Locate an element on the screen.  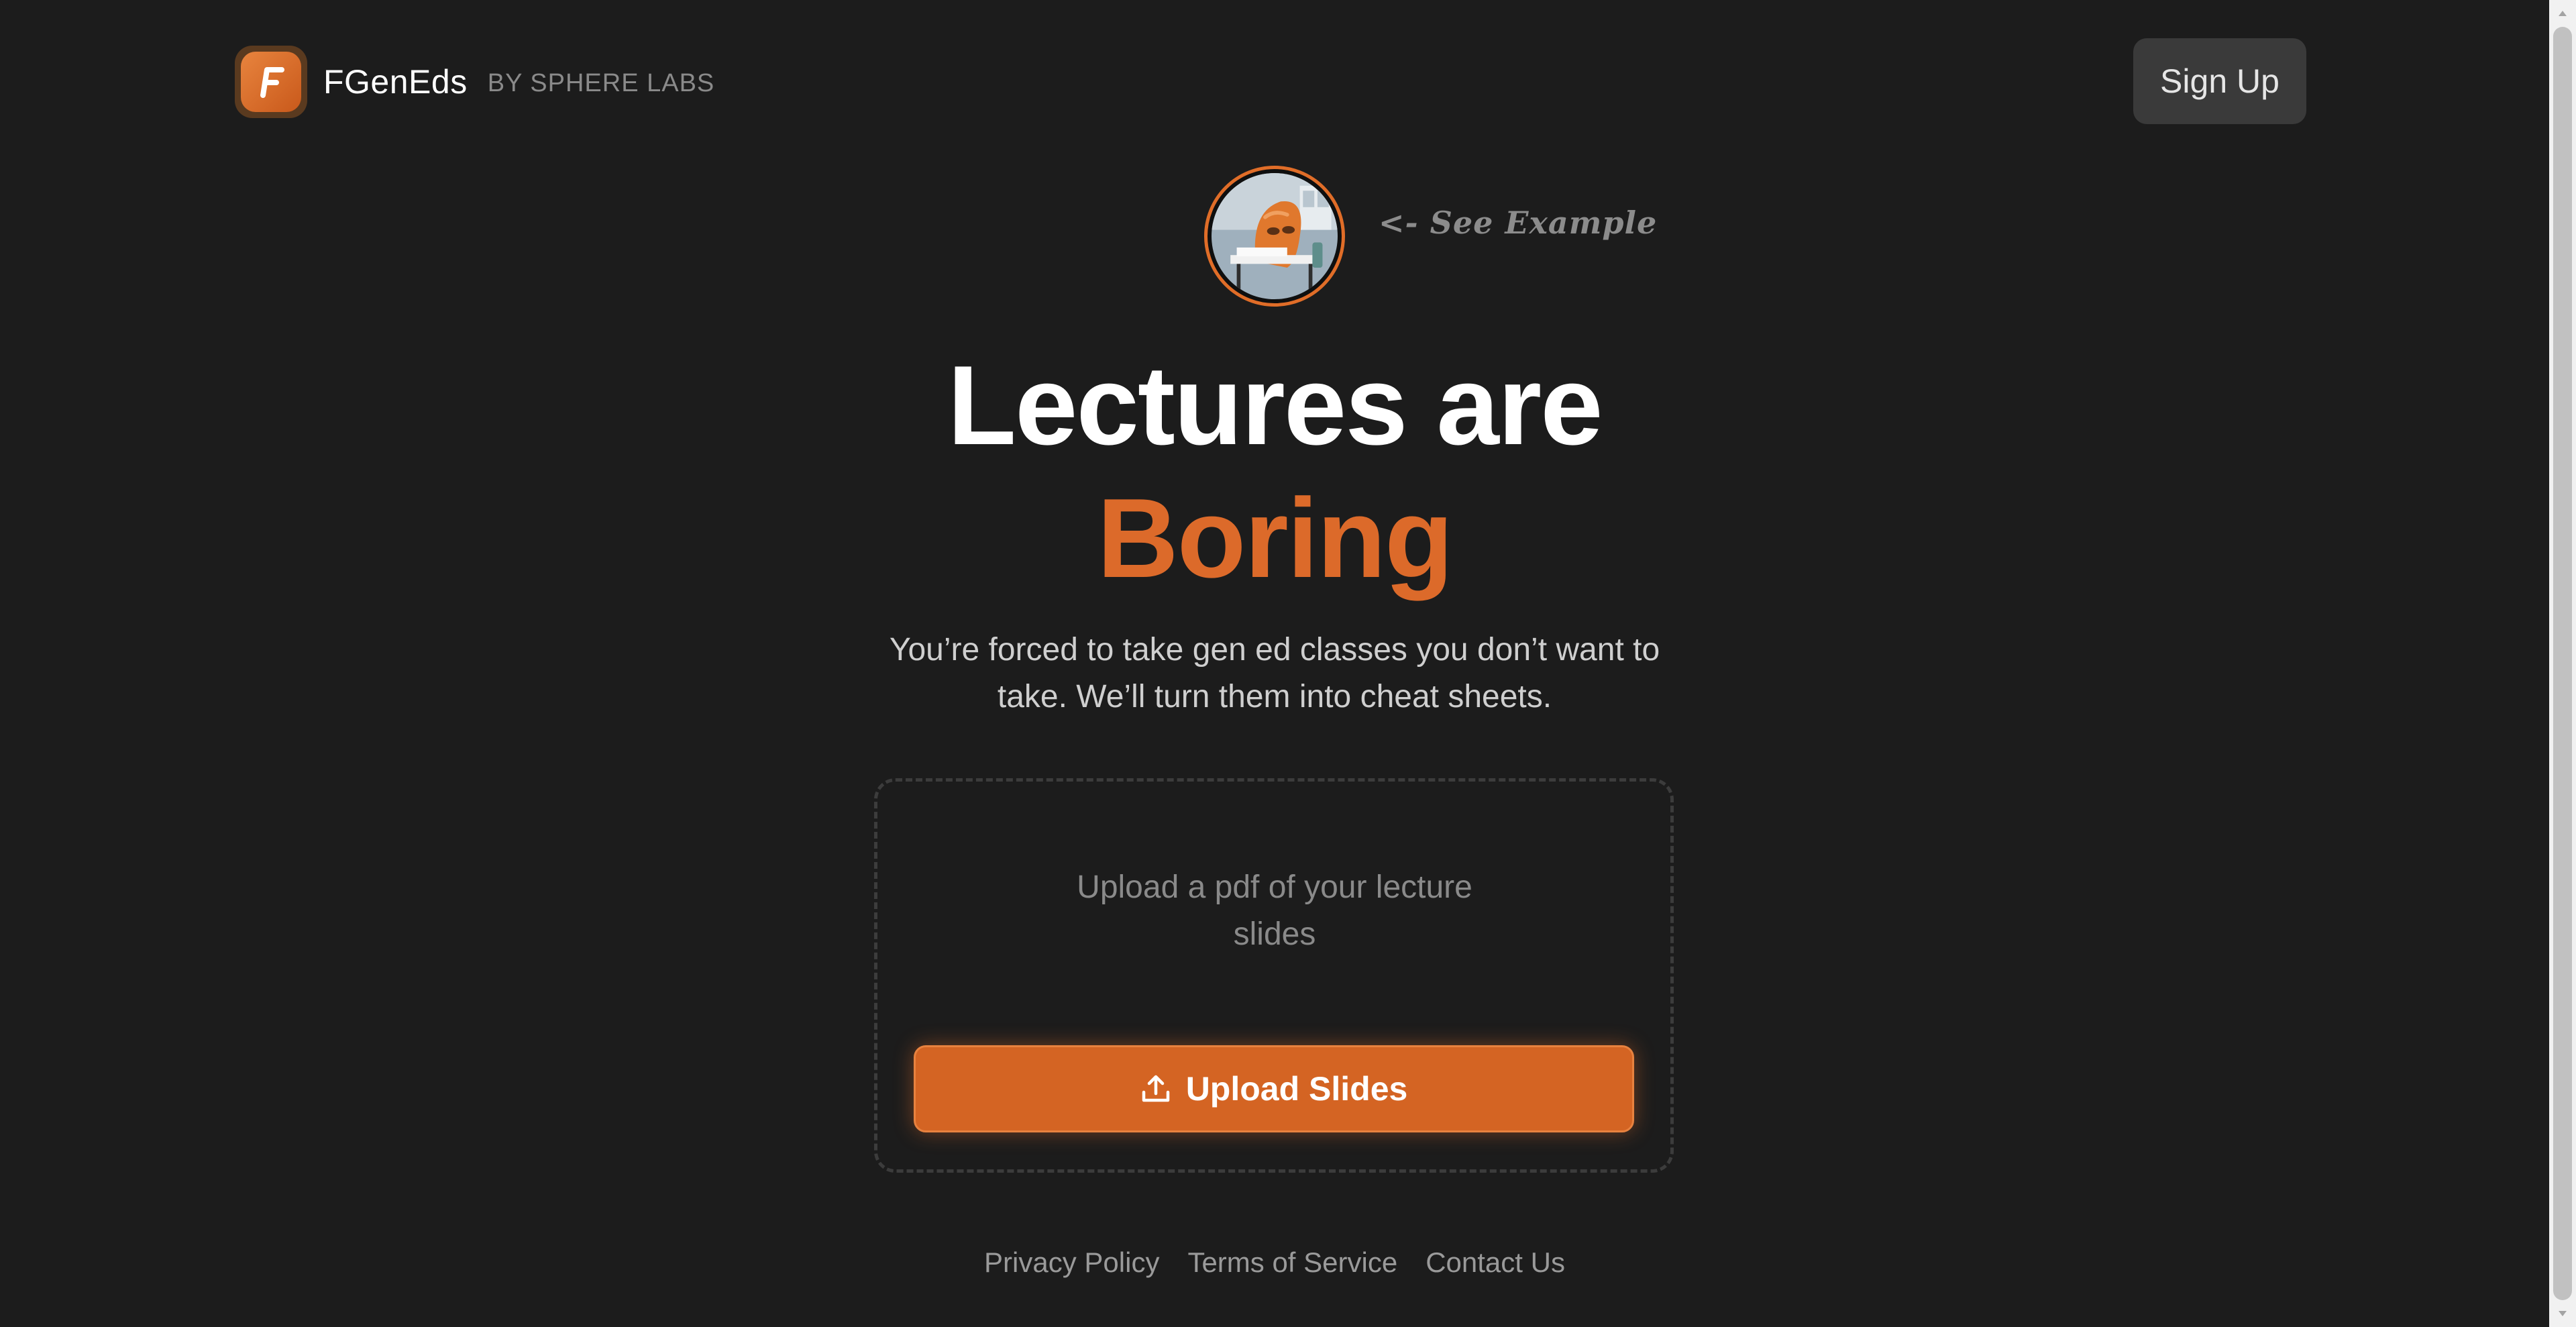
headline-line-2: Boring is located at coordinates (1275, 538).